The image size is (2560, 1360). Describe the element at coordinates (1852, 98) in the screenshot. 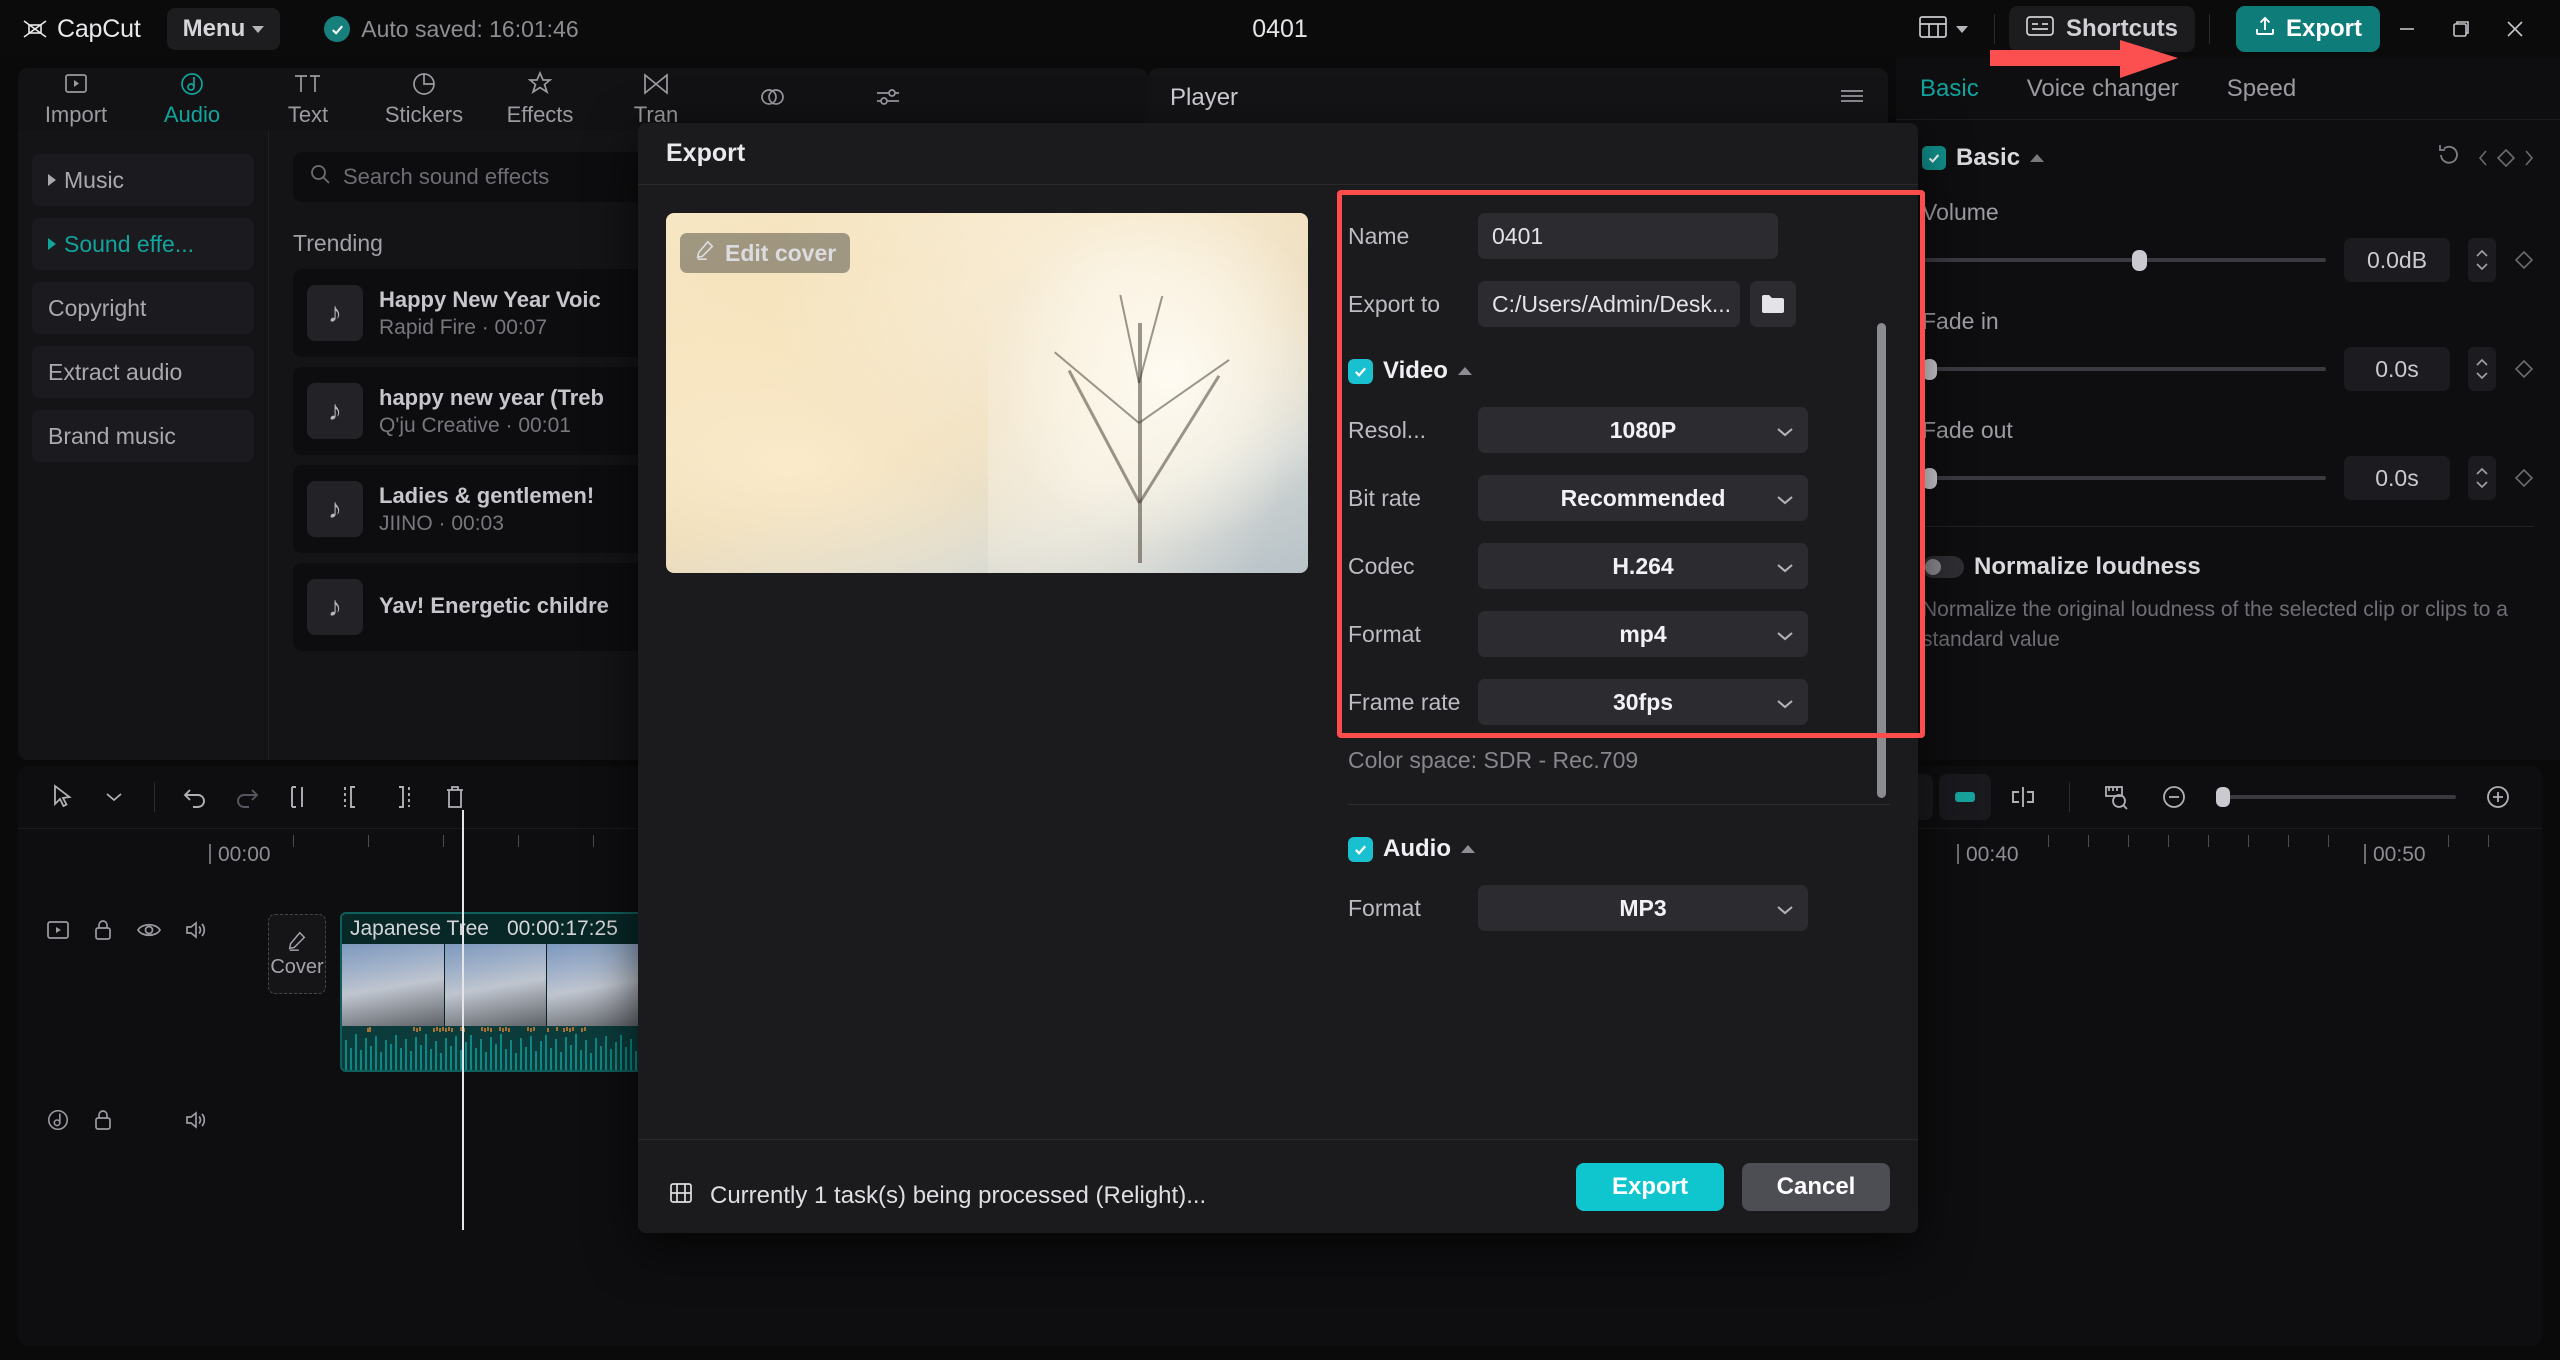

I see `player-menu-icon` at that location.